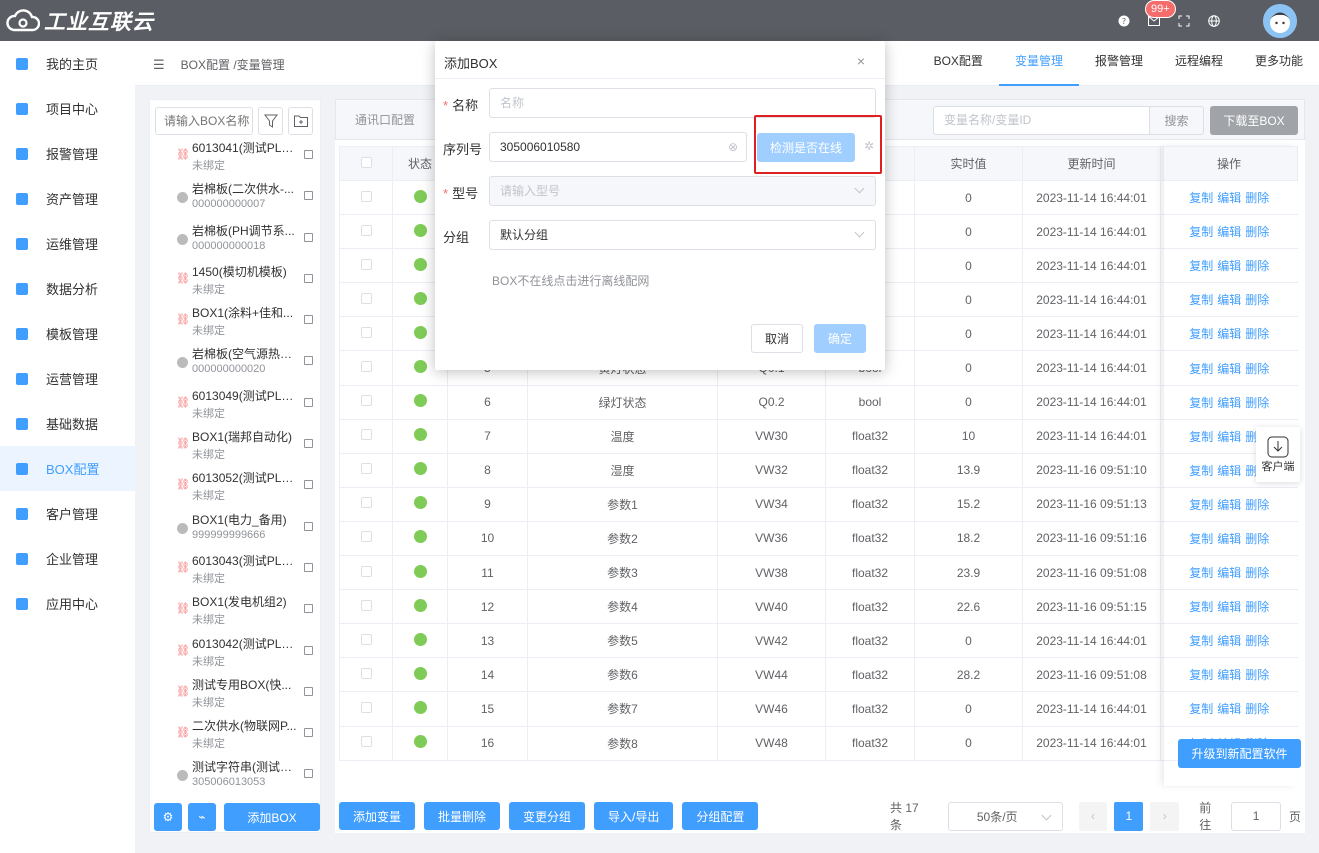  What do you see at coordinates (720, 816) in the screenshot?
I see `group-config-button: 分组配置` at bounding box center [720, 816].